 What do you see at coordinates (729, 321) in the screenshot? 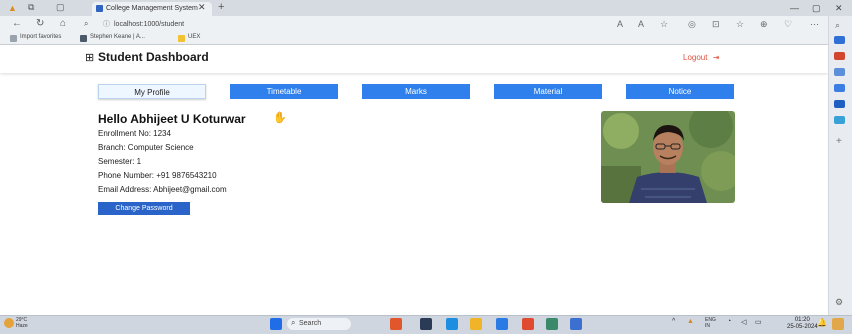
I see `wifi-icon: ◔` at bounding box center [729, 321].